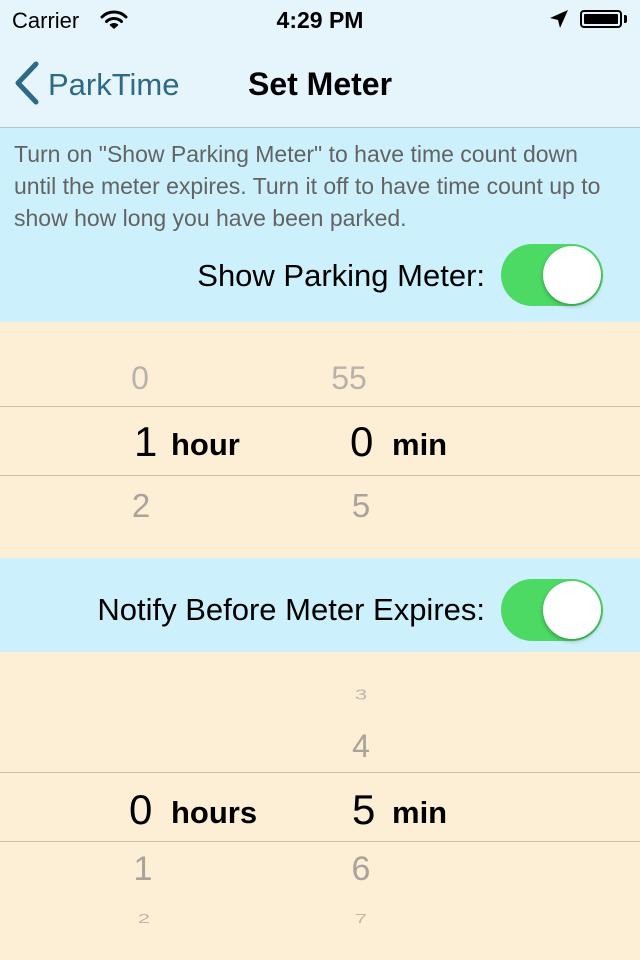 The width and height of the screenshot is (640, 960). Describe the element at coordinates (214, 812) in the screenshot. I see `notify-hours-unit-label: hours` at that location.